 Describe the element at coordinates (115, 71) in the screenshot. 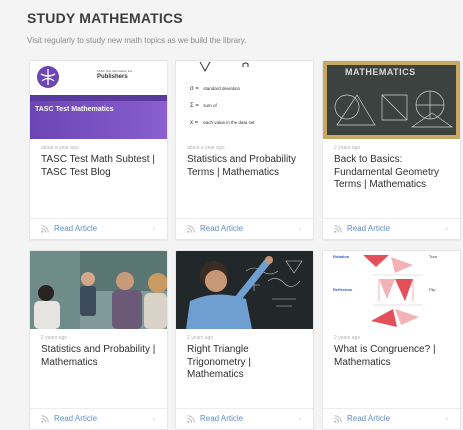

I see `publisher-caption: TASC Test Information For` at that location.